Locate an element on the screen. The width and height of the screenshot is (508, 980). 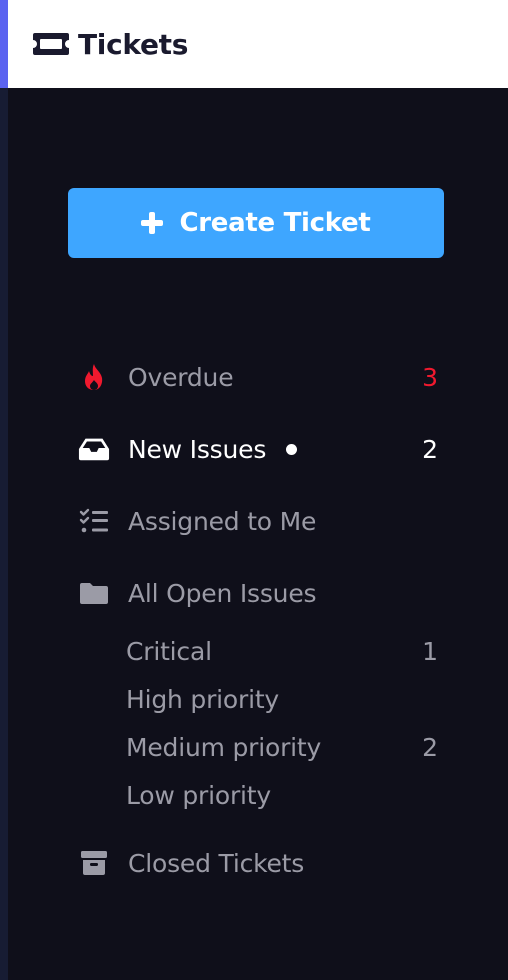
sidebar-item-closed-tickets: Closed Tickets is located at coordinates (259, 863).